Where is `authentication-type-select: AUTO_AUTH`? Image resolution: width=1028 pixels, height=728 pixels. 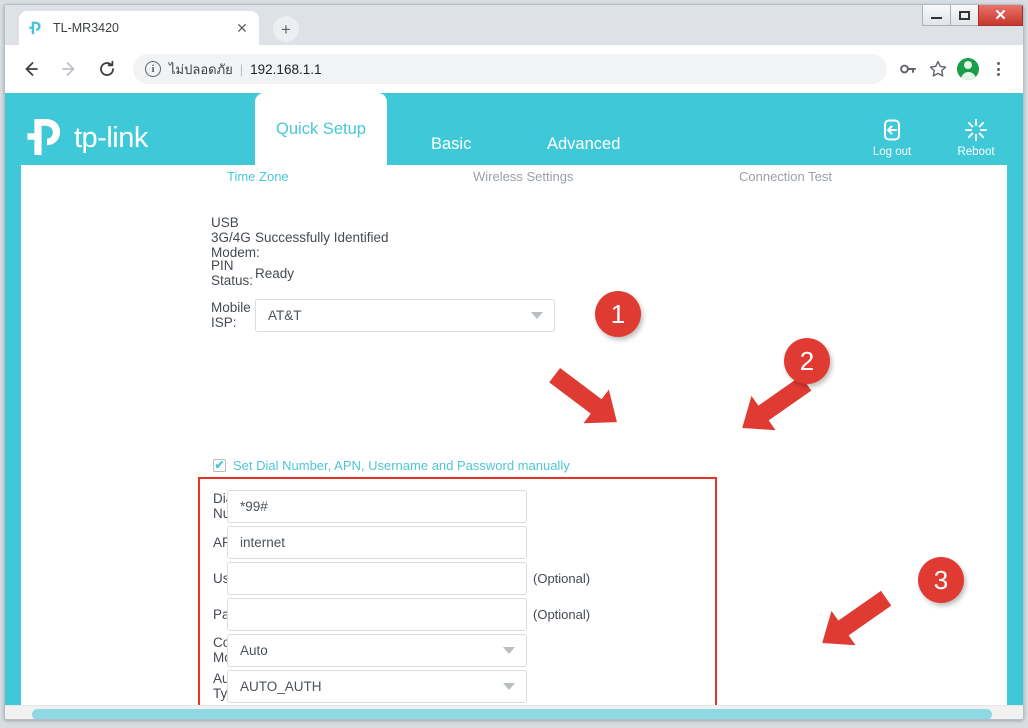
authentication-type-select: AUTO_AUTH is located at coordinates (377, 686).